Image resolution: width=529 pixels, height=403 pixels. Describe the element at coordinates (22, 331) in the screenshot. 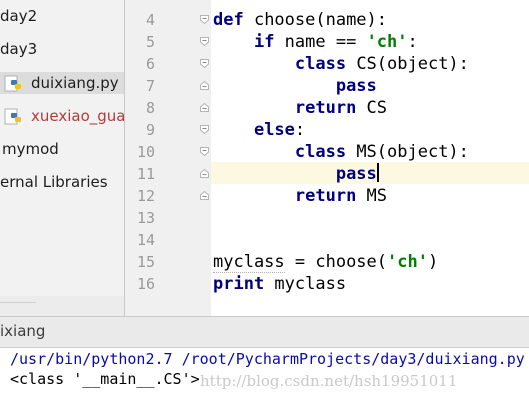

I see `run-tab-title: ixiang` at that location.